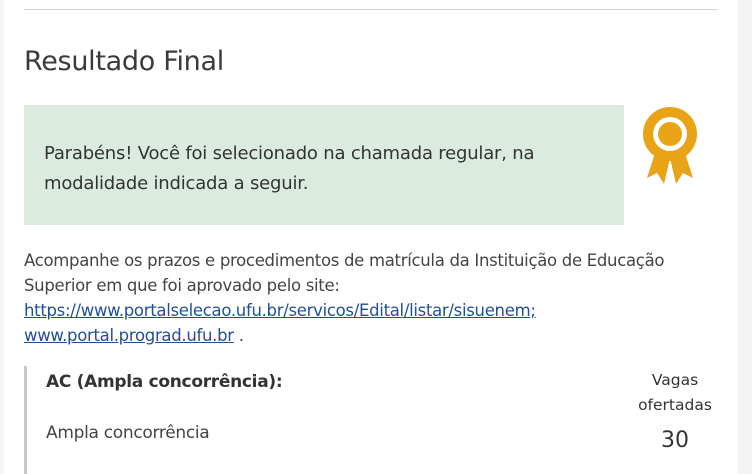  Describe the element at coordinates (675, 392) in the screenshot. I see `seats-label: Vagas ofertadas` at that location.